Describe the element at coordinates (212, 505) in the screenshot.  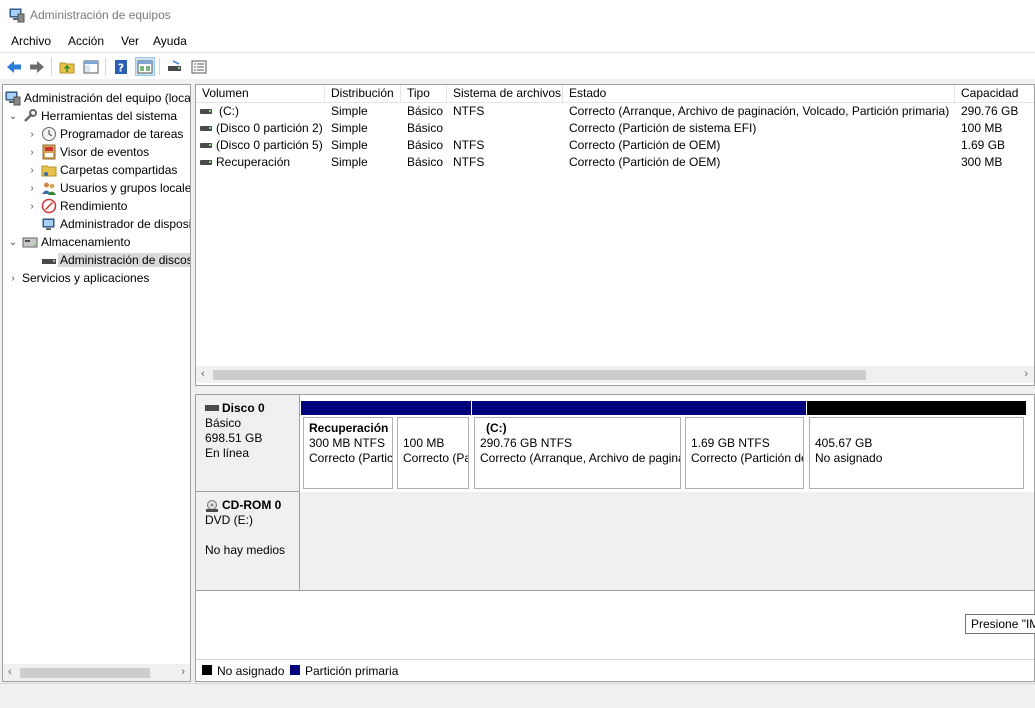
I see `cdrom-icon` at that location.